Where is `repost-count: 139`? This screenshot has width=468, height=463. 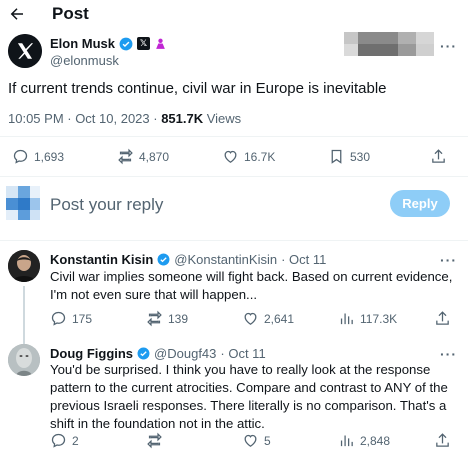 repost-count: 139 is located at coordinates (178, 318).